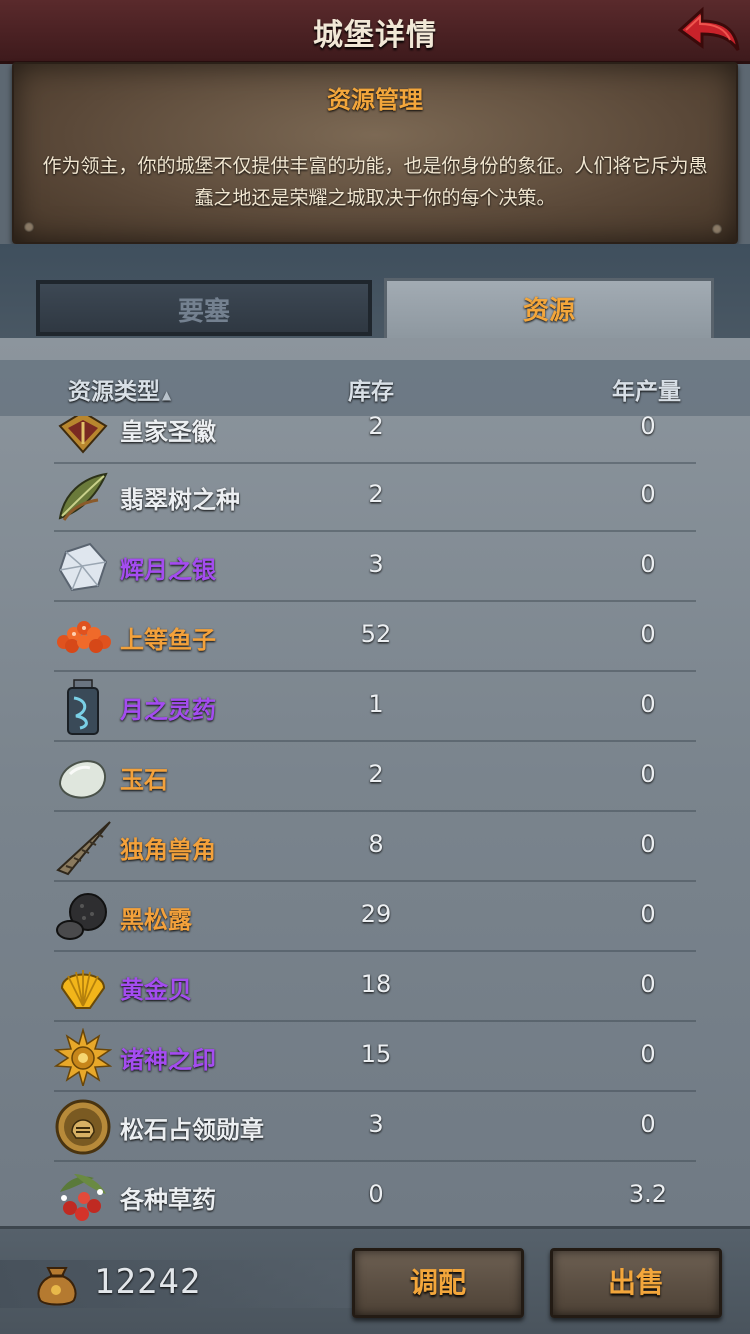 This screenshot has height=1334, width=750. I want to click on resource-row: 诸神之印 15 0, so click(375, 1057).